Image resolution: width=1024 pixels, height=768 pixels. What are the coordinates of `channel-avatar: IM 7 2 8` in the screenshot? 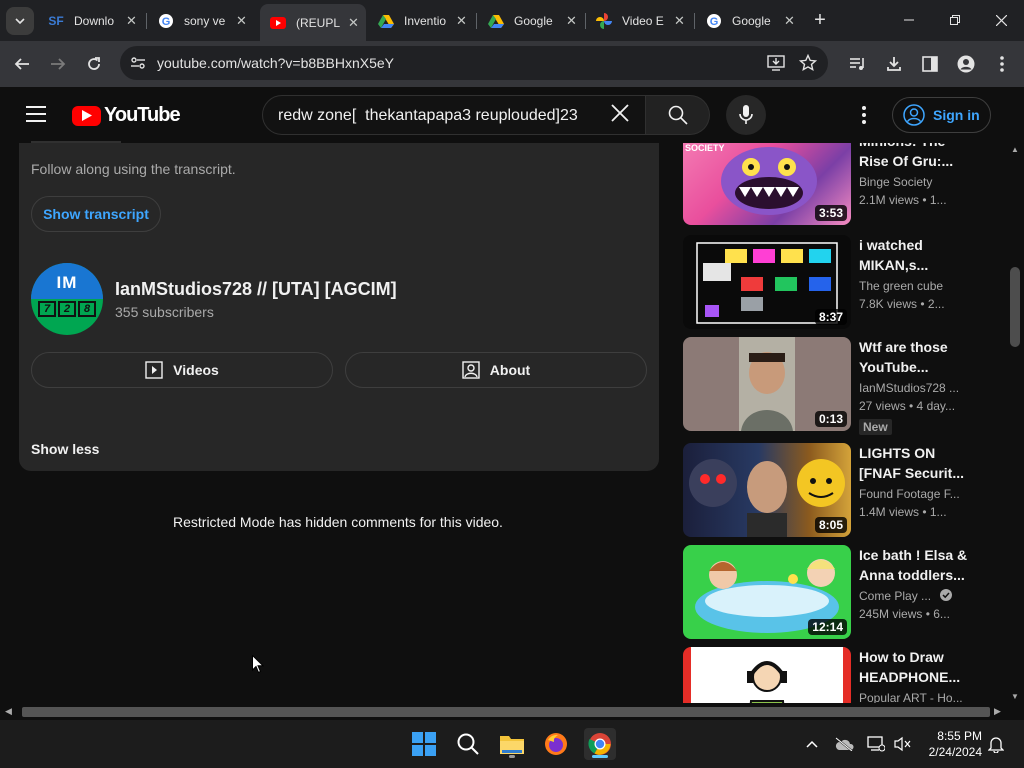 It's located at (67, 299).